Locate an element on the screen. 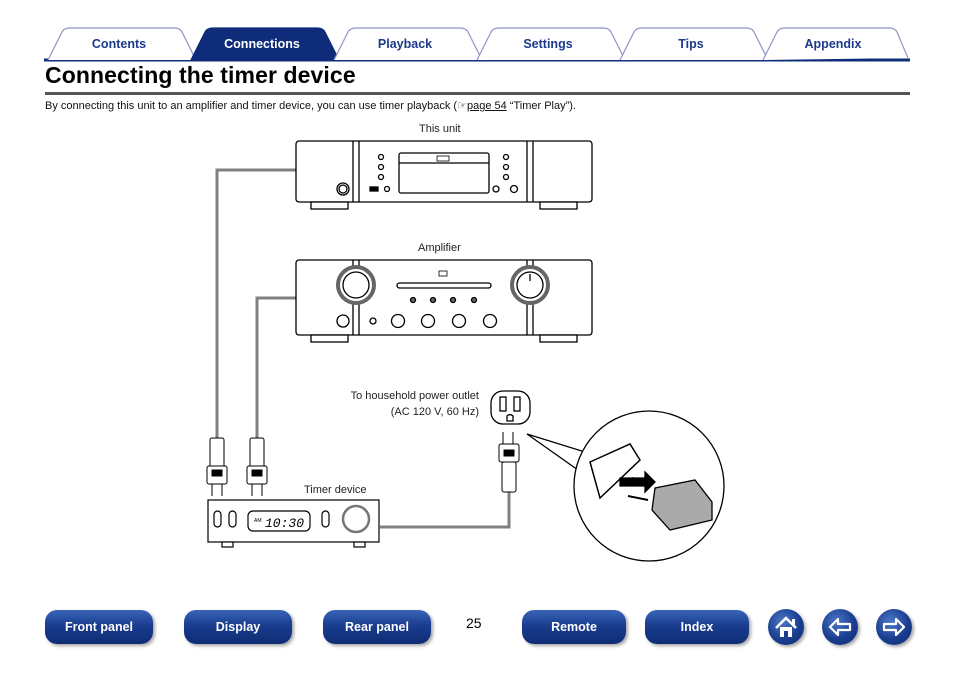  home-icon is located at coordinates (786, 626).